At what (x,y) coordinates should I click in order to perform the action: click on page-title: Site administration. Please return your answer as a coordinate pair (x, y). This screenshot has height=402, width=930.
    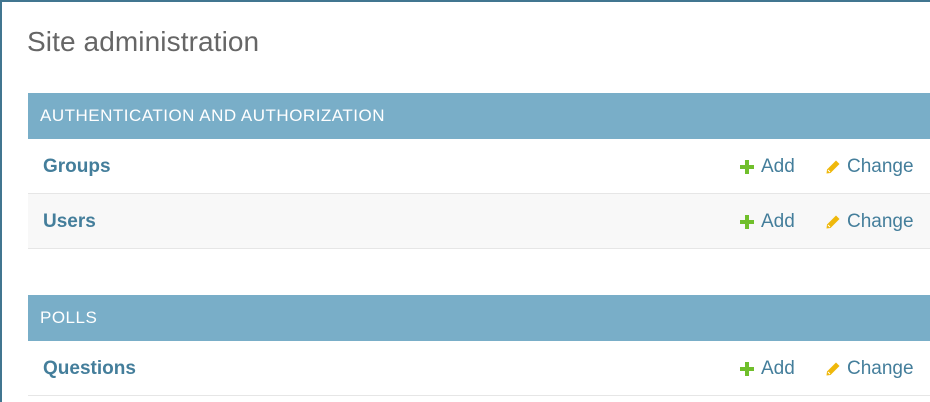
    Looking at the image, I should click on (143, 41).